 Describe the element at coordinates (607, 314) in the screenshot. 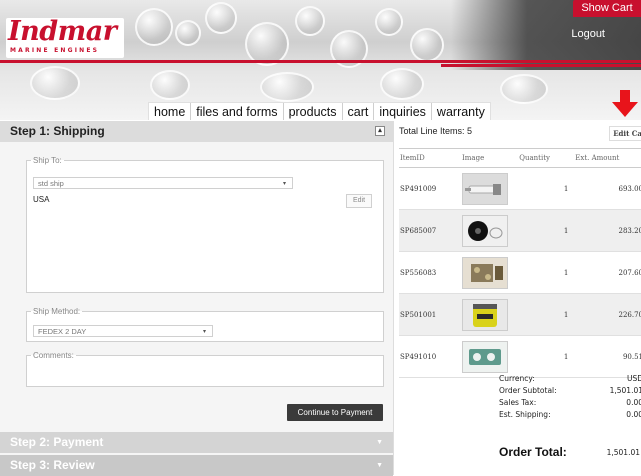

I see `item-amount: 226.70` at that location.